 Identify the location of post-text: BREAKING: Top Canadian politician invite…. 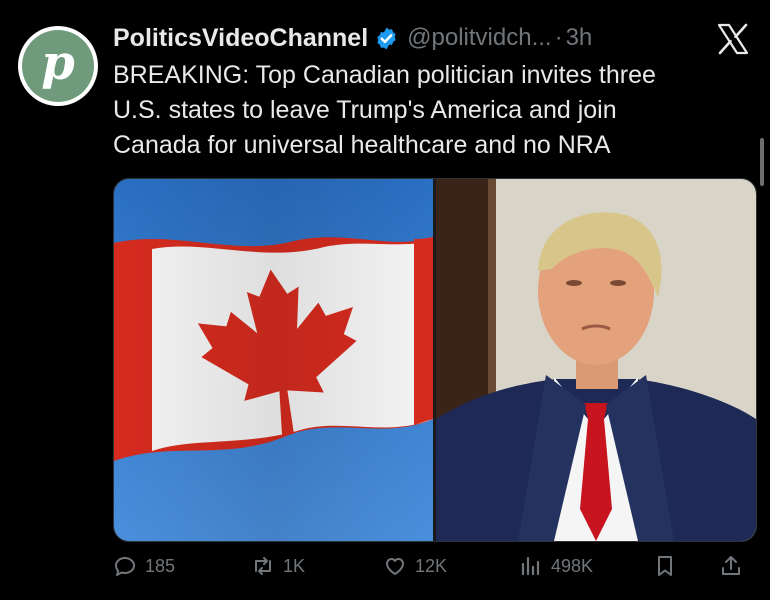
(384, 110).